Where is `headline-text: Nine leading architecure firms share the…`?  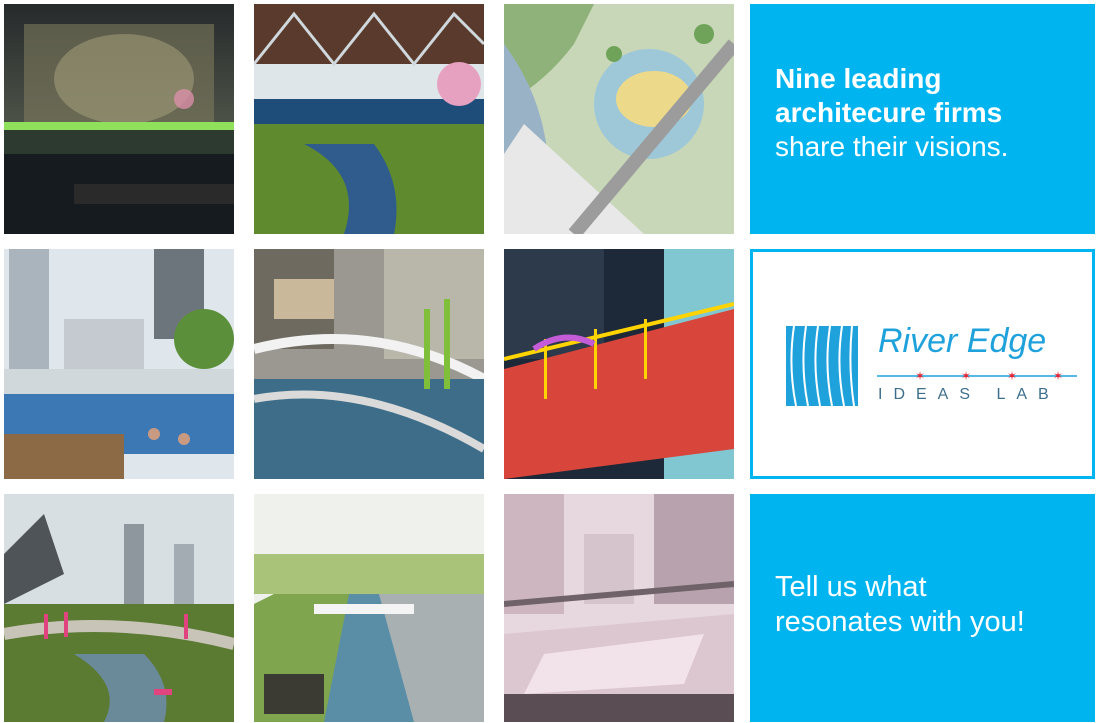
headline-text: Nine leading architecure firms share the… is located at coordinates (935, 113).